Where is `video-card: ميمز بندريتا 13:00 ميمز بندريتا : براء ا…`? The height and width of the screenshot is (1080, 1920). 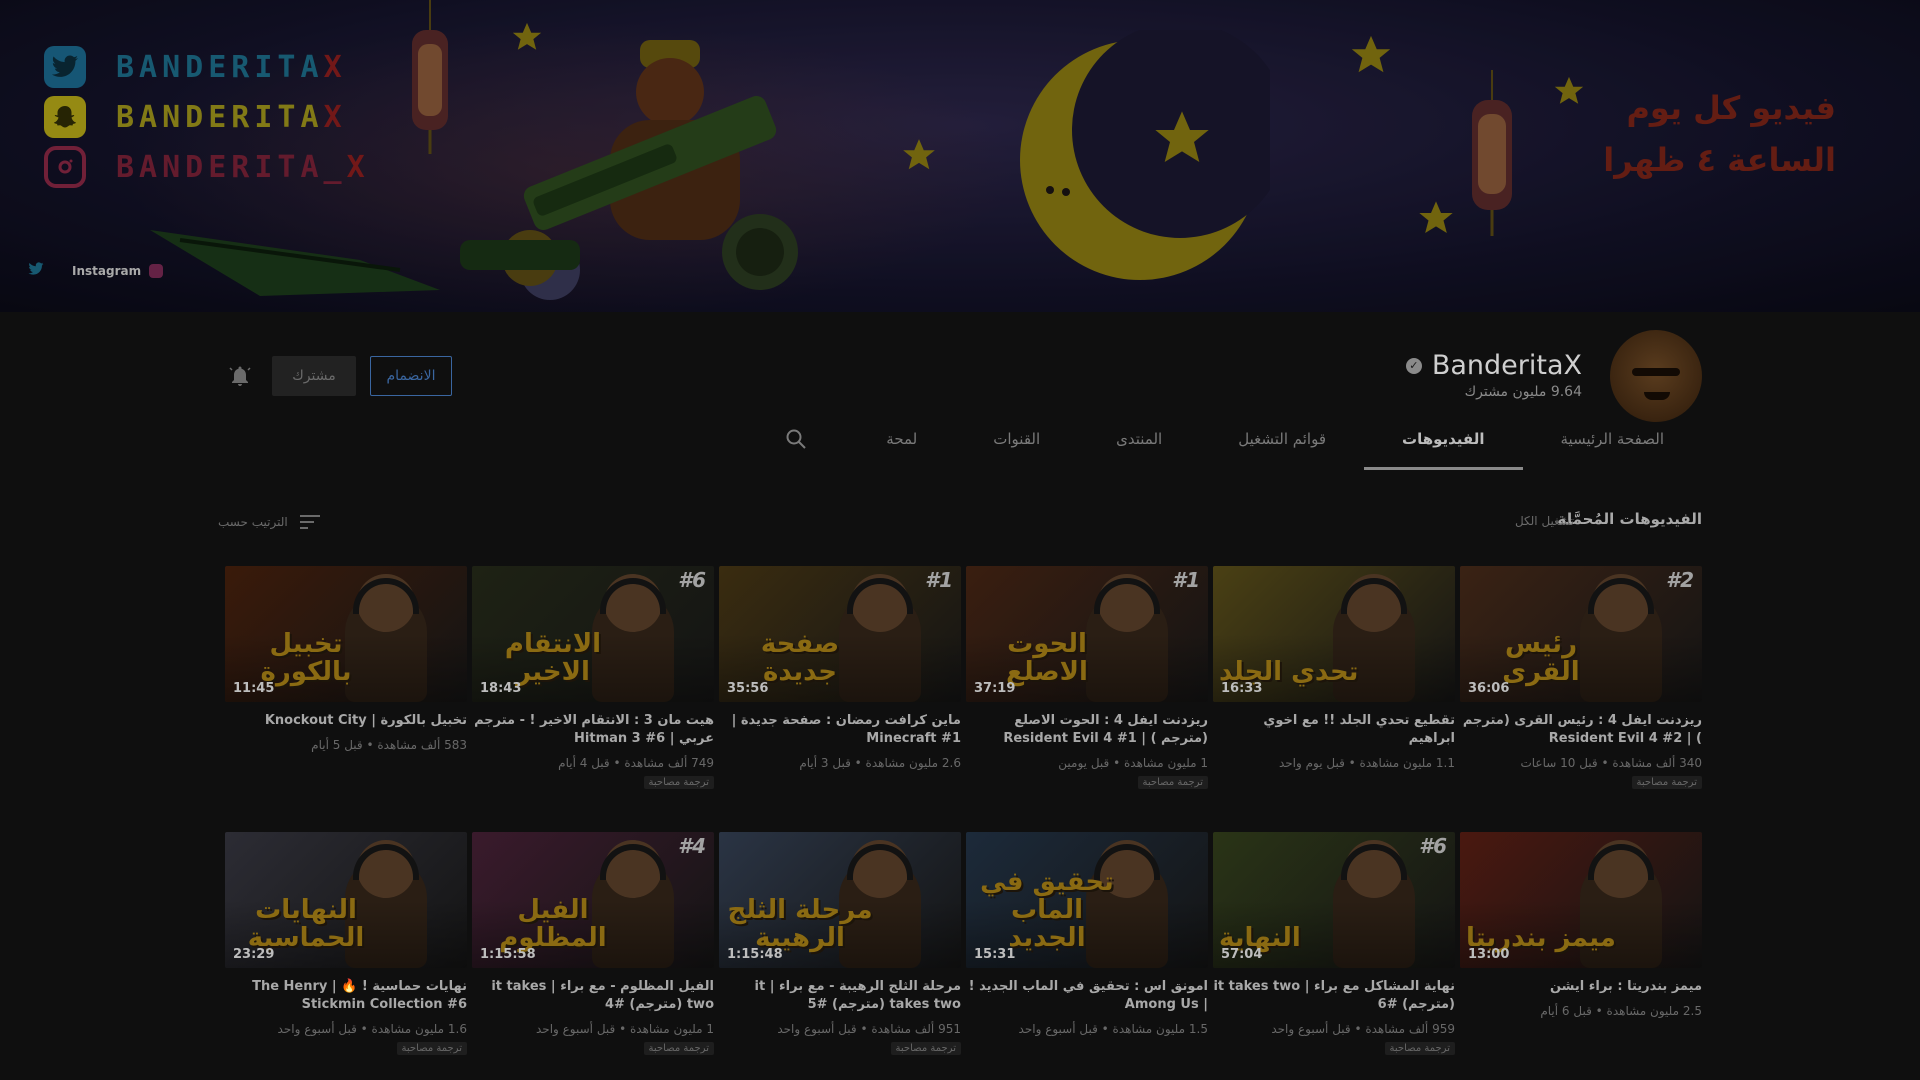
video-card: ميمز بندريتا 13:00 ميمز بندريتا : براء ا… is located at coordinates (1581, 953).